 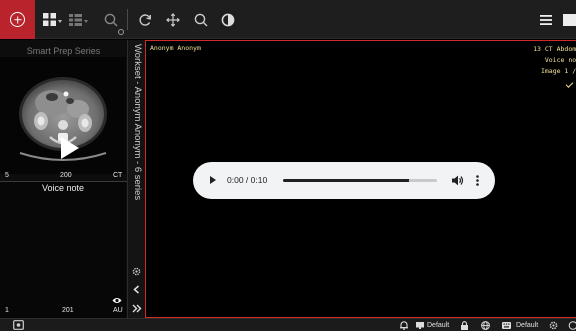 I want to click on series-thumbnail-voice-note: Voice note, so click(x=63, y=250).